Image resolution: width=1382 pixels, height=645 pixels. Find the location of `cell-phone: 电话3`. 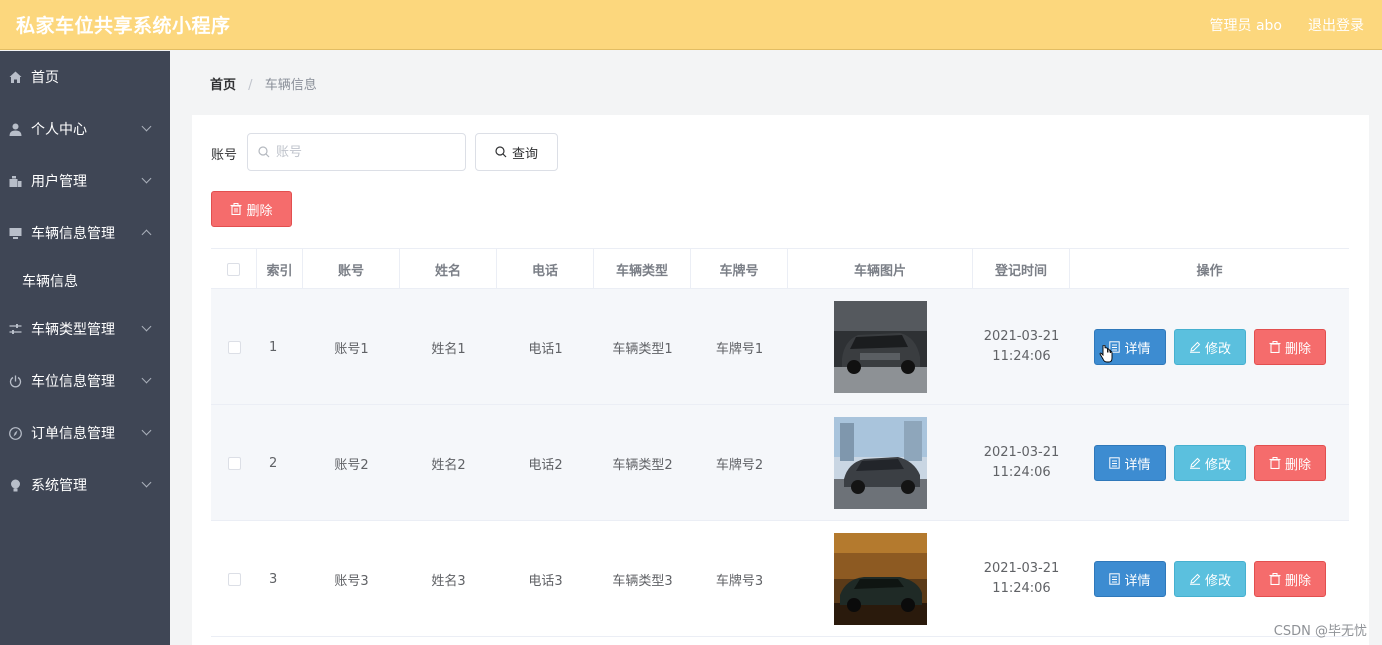

cell-phone: 电话3 is located at coordinates (545, 581).